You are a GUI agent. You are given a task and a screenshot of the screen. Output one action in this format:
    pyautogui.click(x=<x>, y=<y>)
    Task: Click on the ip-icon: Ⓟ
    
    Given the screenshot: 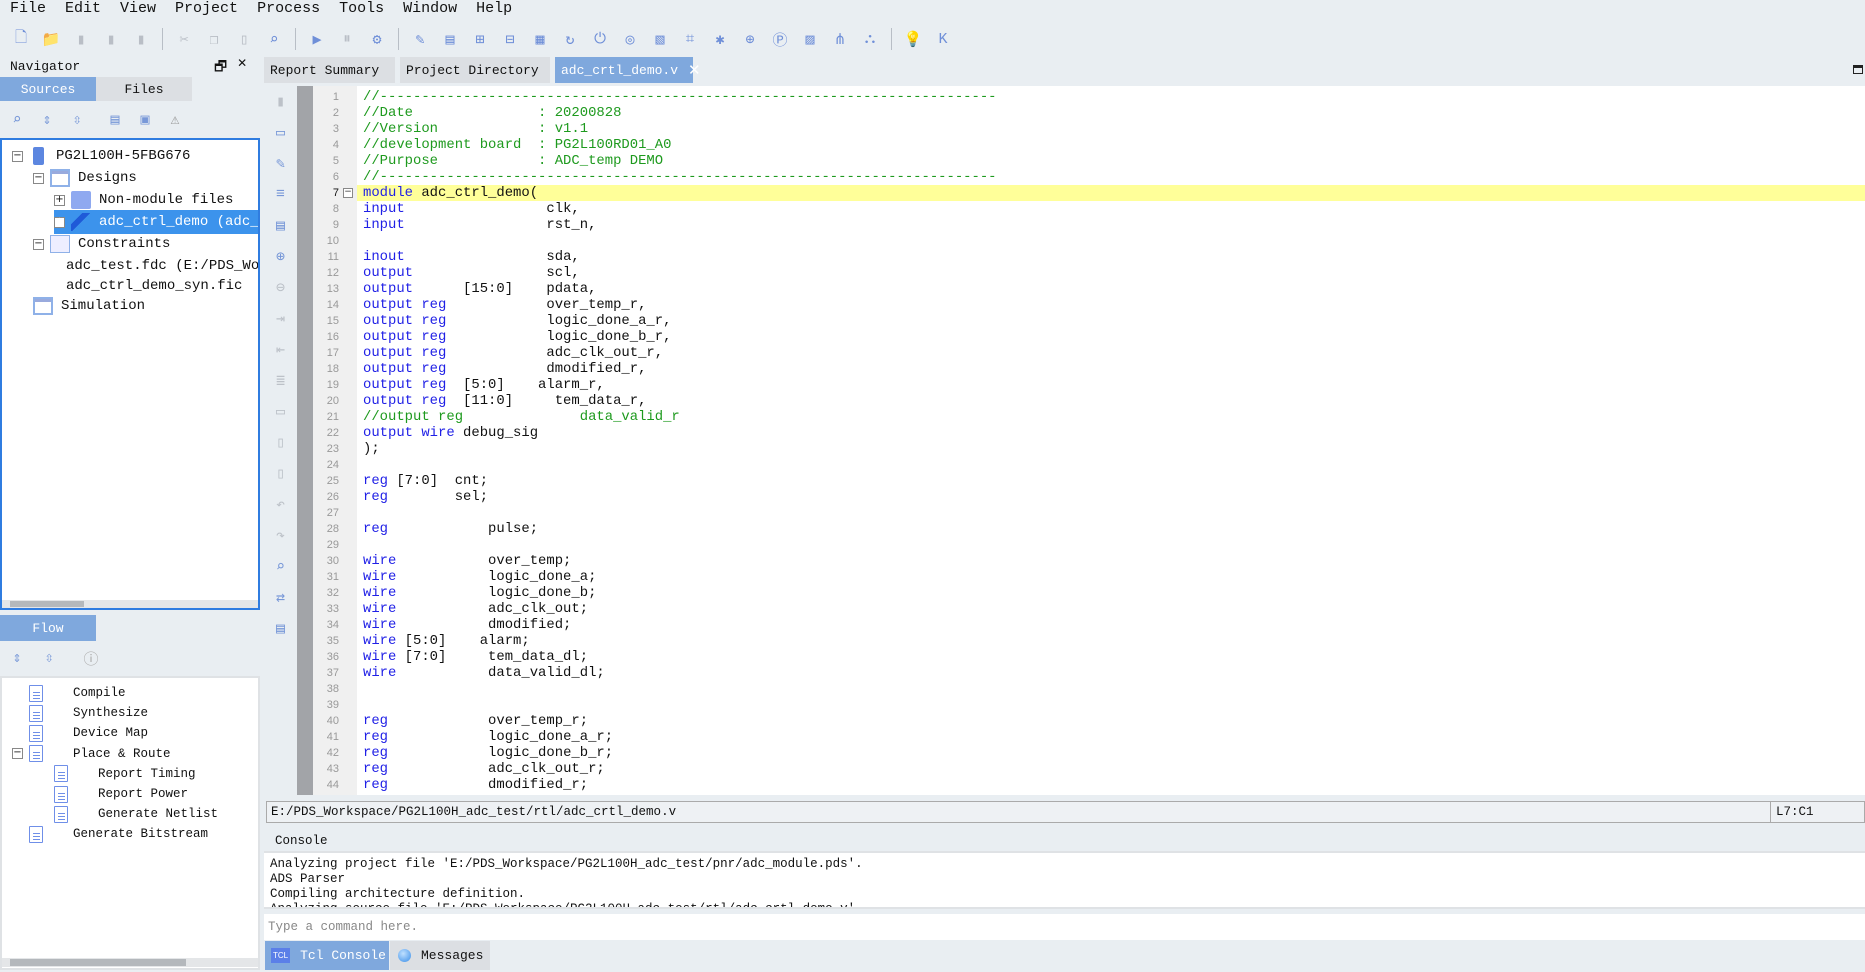 What is the action you would take?
    pyautogui.click(x=780, y=39)
    